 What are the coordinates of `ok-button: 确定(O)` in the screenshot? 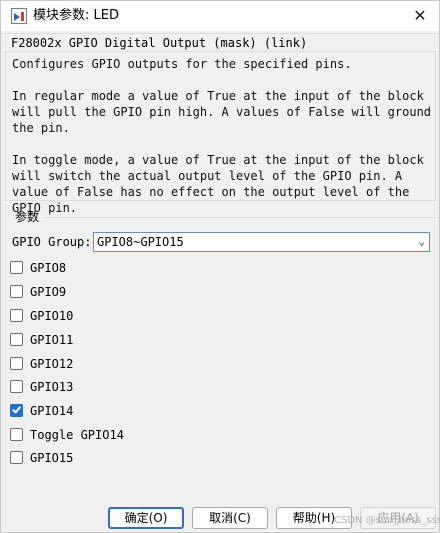 It's located at (146, 518).